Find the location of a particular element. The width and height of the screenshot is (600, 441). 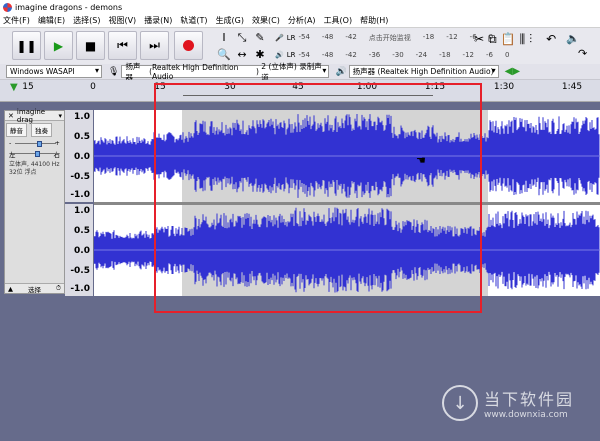

pause-icon: ❚❚ is located at coordinates (26, 45).